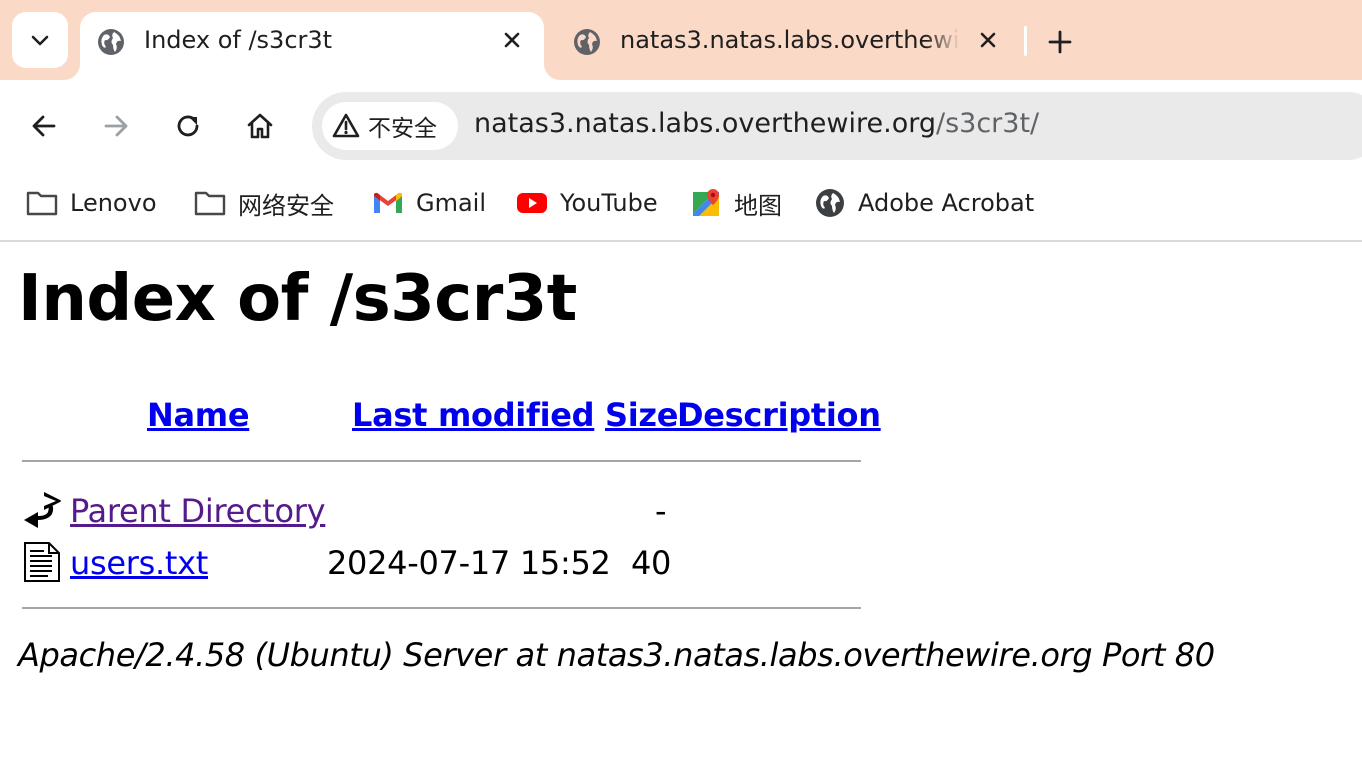  Describe the element at coordinates (473, 415) in the screenshot. I see `column-header-last-modified: Last modified` at that location.